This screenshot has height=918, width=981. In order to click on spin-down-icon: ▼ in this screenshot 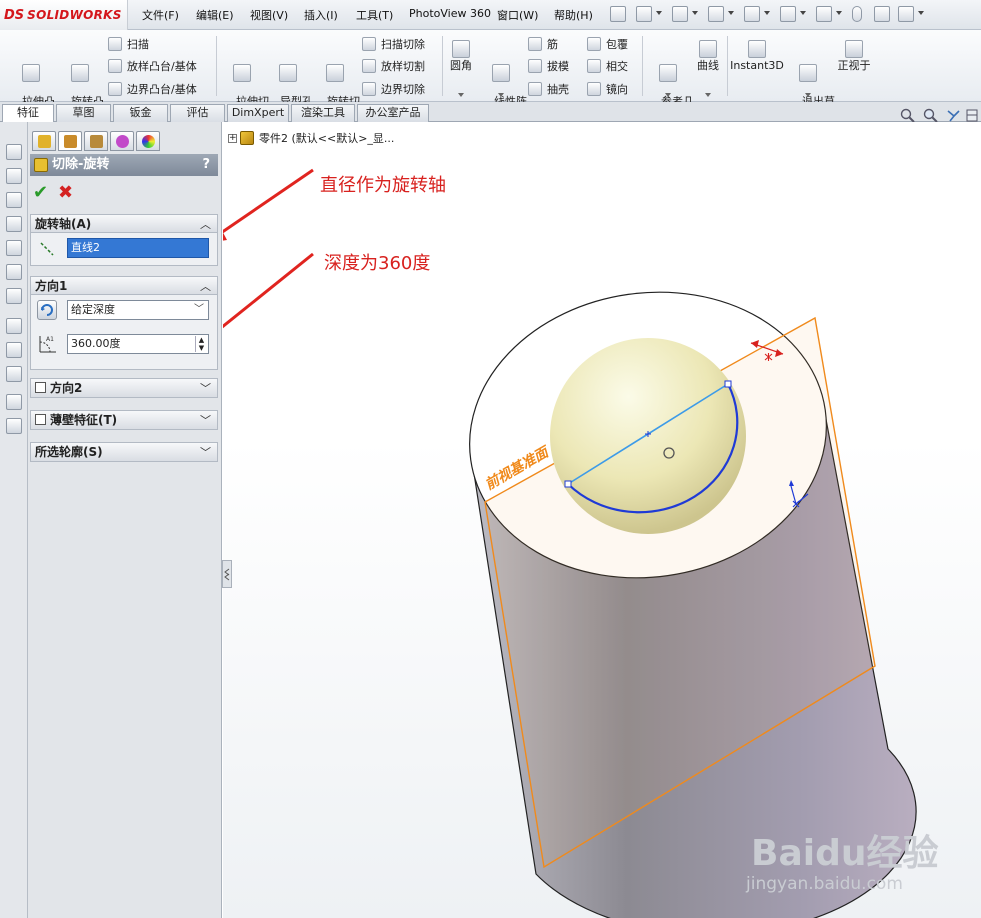, I will do `click(201, 348)`.